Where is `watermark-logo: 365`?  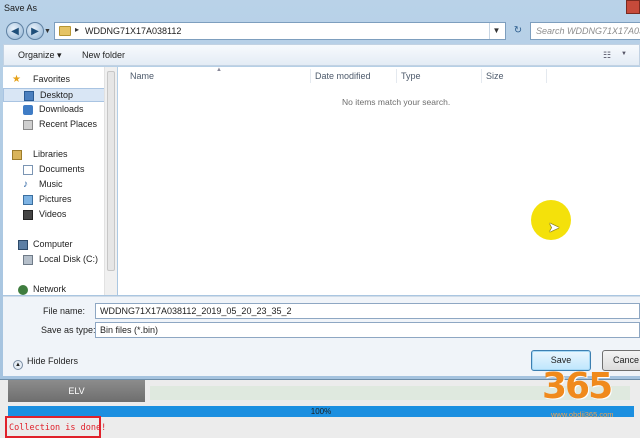
watermark-logo: 365 is located at coordinates (577, 386).